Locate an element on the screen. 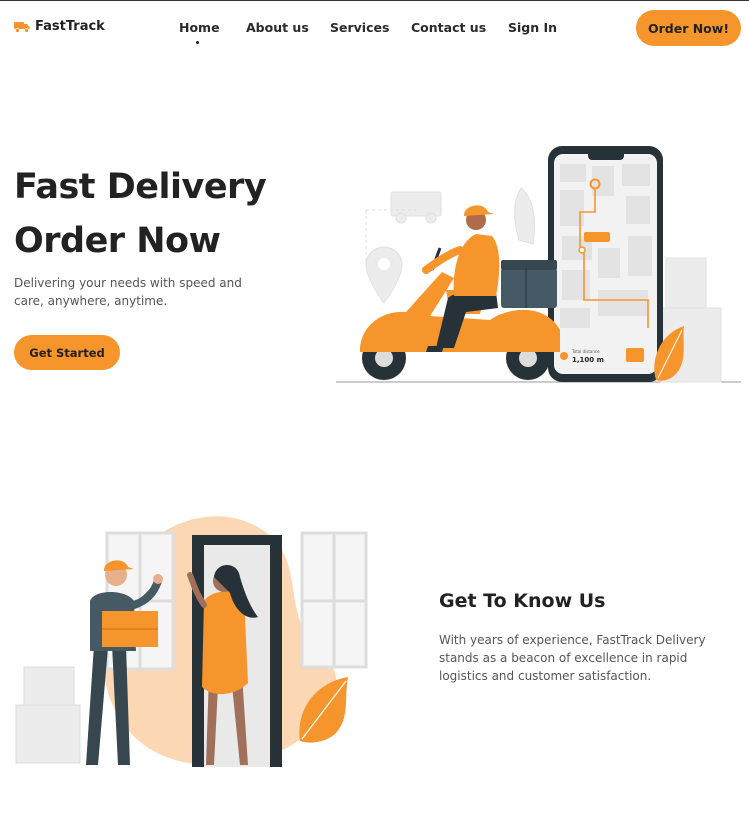  doorstep-delivery-illustration is located at coordinates (191, 641).